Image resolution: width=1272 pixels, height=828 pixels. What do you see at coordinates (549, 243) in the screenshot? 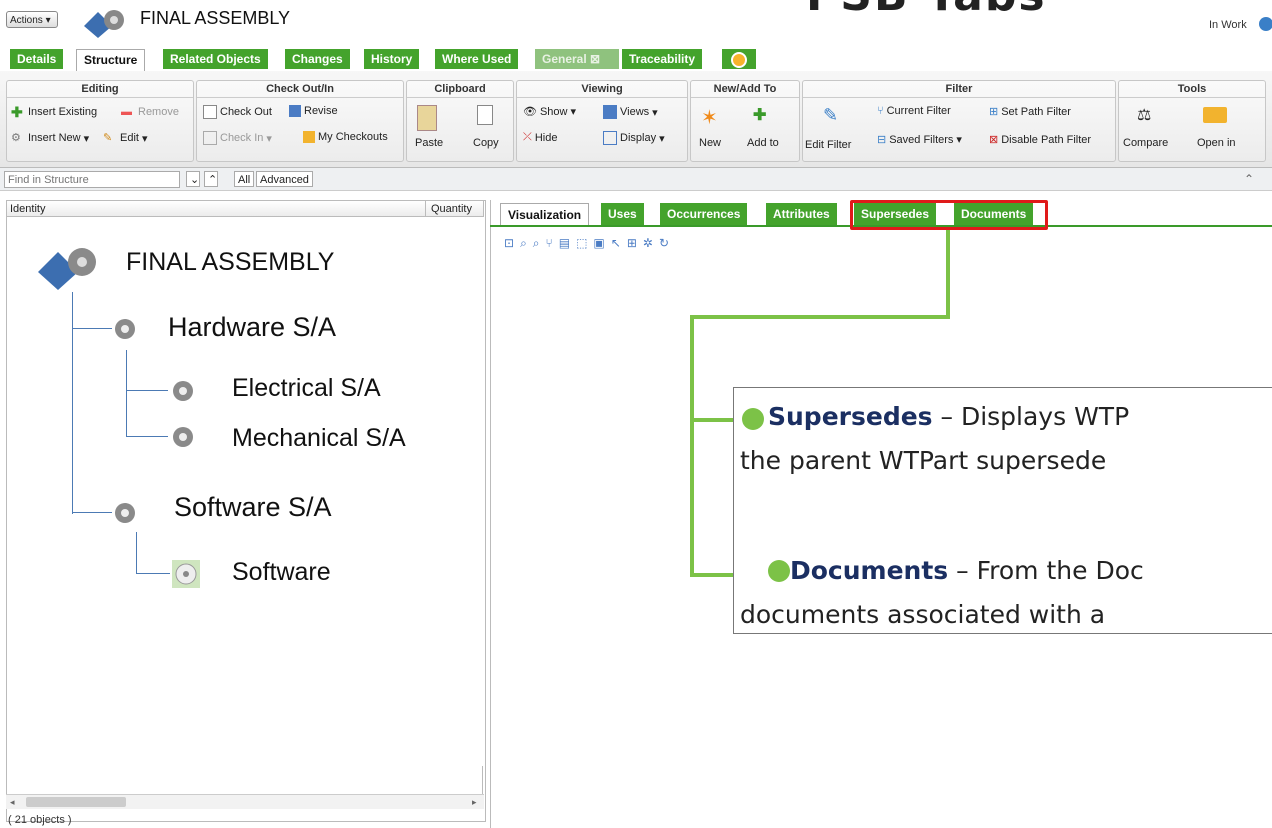
I see `hierarchy-icon: ⑂` at bounding box center [549, 243].